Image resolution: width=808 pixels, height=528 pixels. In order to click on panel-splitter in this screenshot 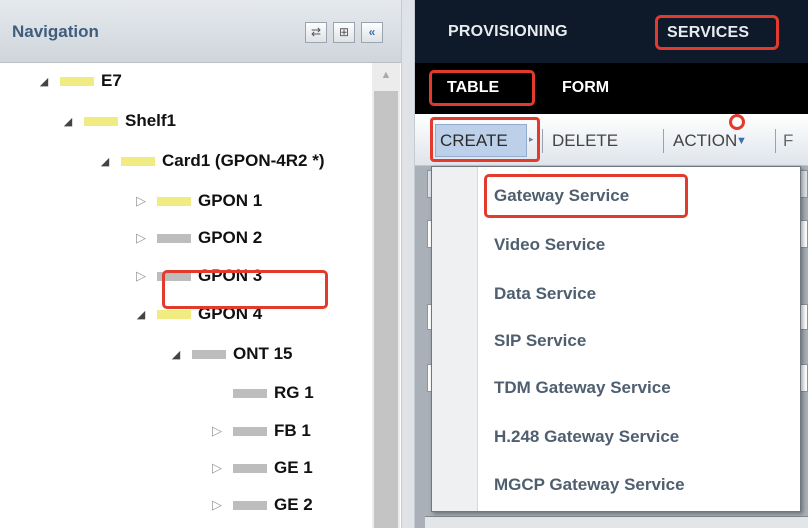, I will do `click(408, 264)`.